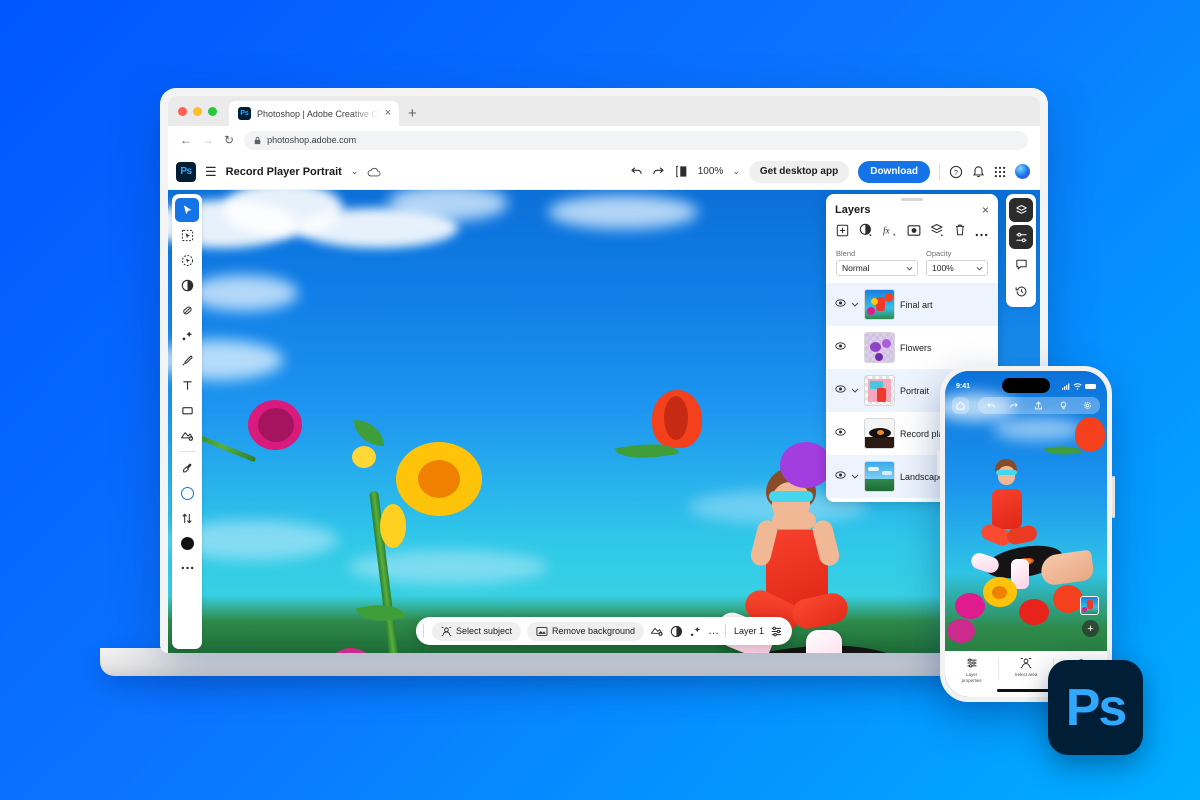 The height and width of the screenshot is (800, 1200). Describe the element at coordinates (914, 233) in the screenshot. I see `mask-icon` at that location.